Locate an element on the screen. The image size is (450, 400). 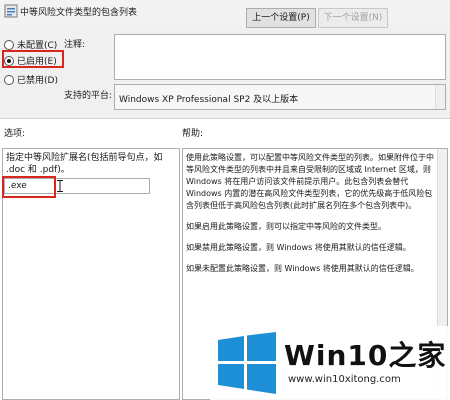
options-description: 指定中等风险扩展名(包括前导句点，如 .doc 和 .pdf)。 is located at coordinates (84, 164).